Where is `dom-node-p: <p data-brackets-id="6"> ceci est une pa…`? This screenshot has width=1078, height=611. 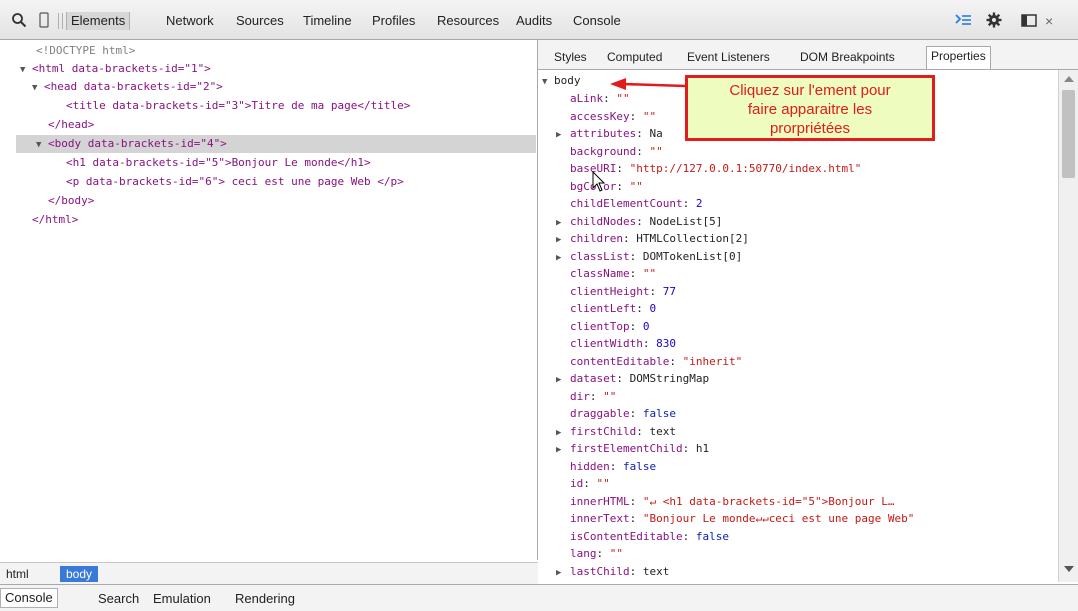 dom-node-p: <p data-brackets-id="6"> ceci est une pa… is located at coordinates (235, 182).